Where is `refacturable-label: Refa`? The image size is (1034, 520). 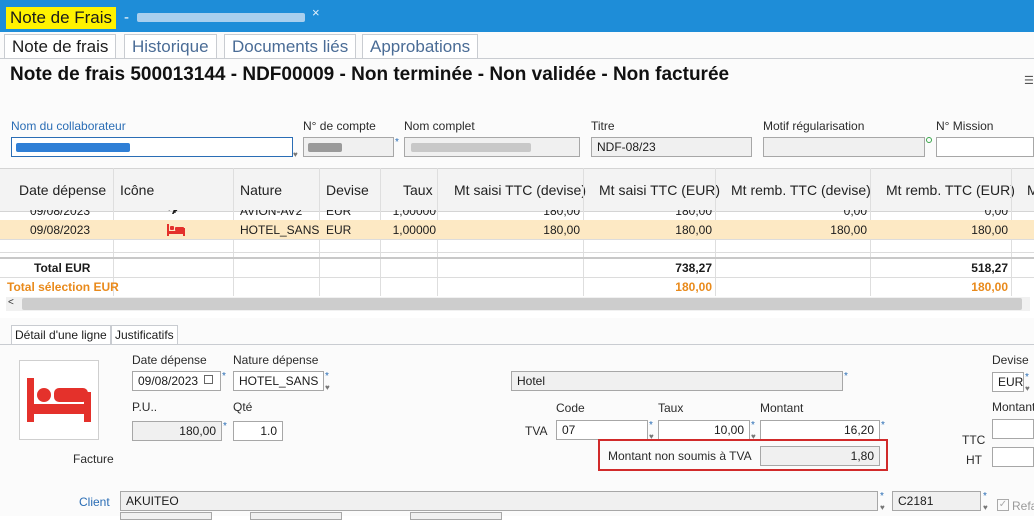
refacturable-label: Refa is located at coordinates (1023, 506).